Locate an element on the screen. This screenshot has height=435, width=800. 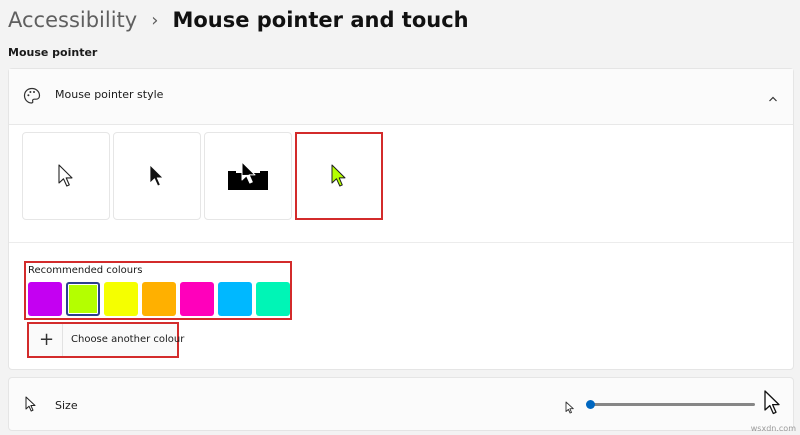
palette-icon is located at coordinates (32, 96).